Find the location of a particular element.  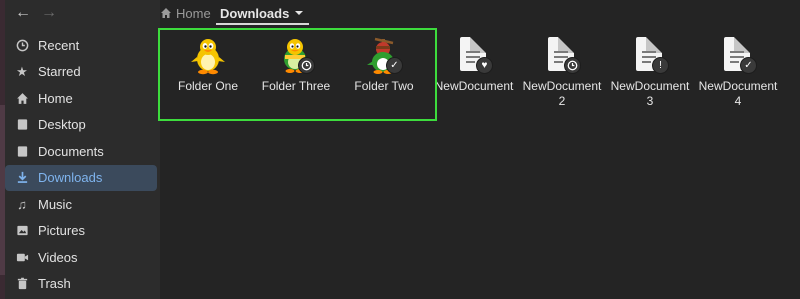

document-icon: ! is located at coordinates (650, 56).